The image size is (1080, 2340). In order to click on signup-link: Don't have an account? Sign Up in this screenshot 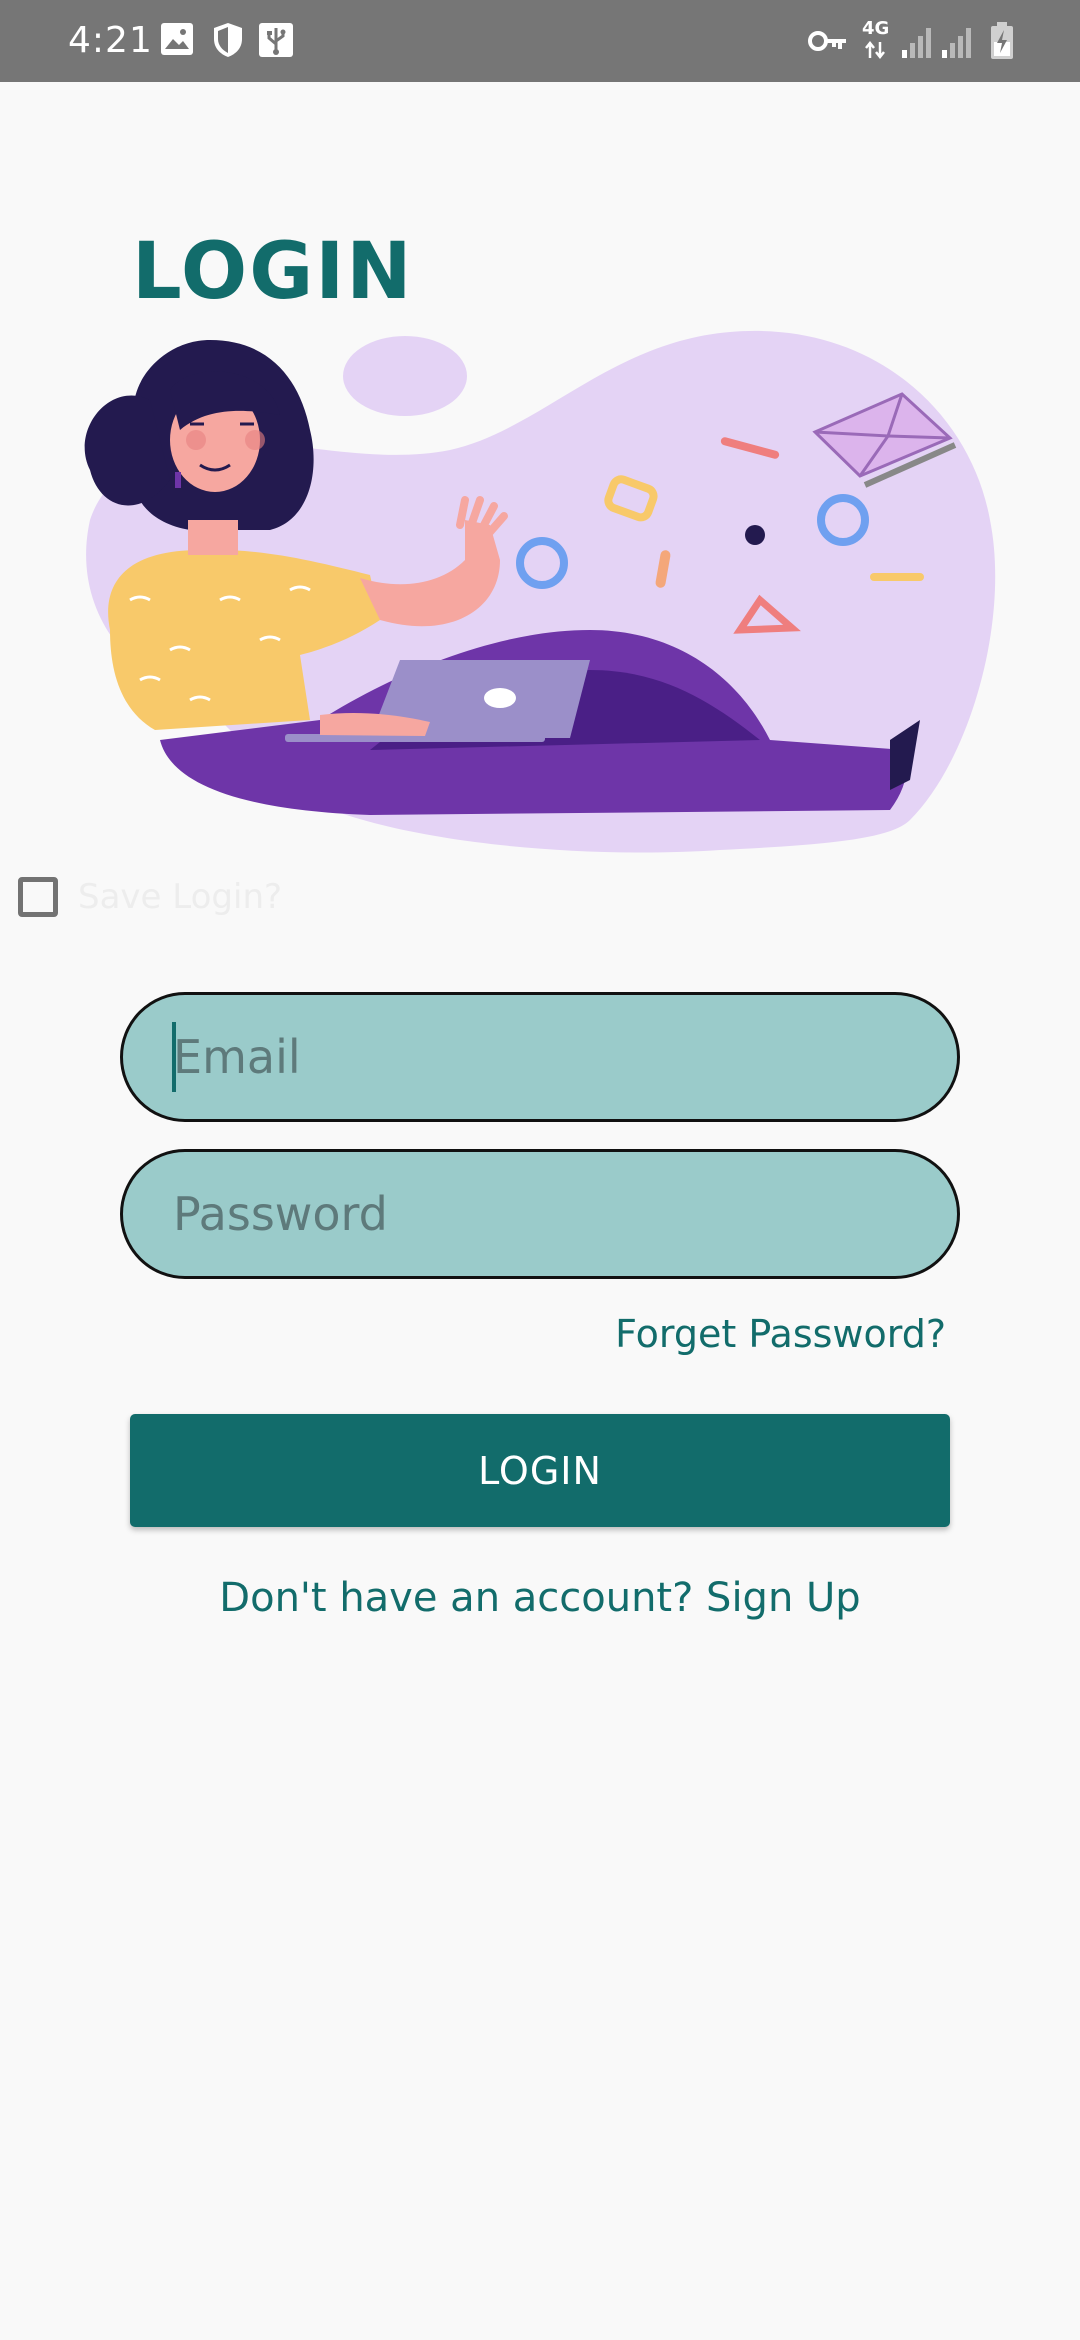, I will do `click(540, 1598)`.